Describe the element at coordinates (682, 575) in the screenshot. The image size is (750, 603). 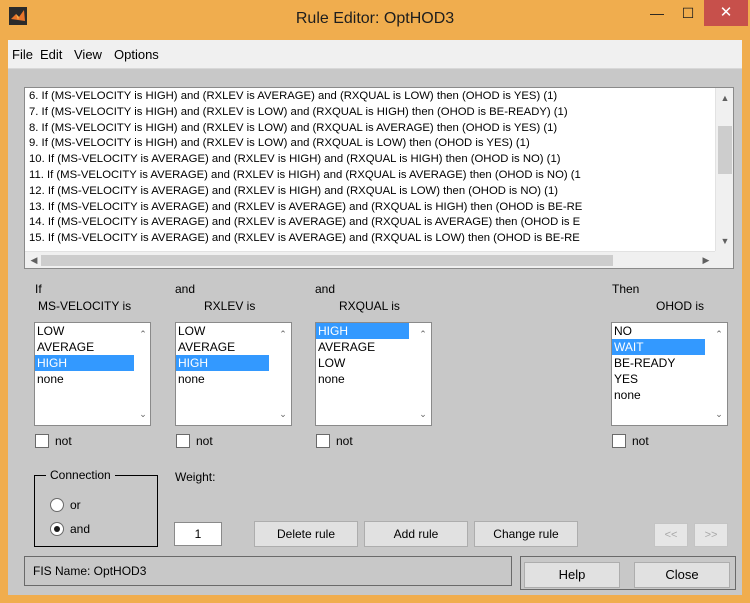
I see `close-button: Close` at that location.